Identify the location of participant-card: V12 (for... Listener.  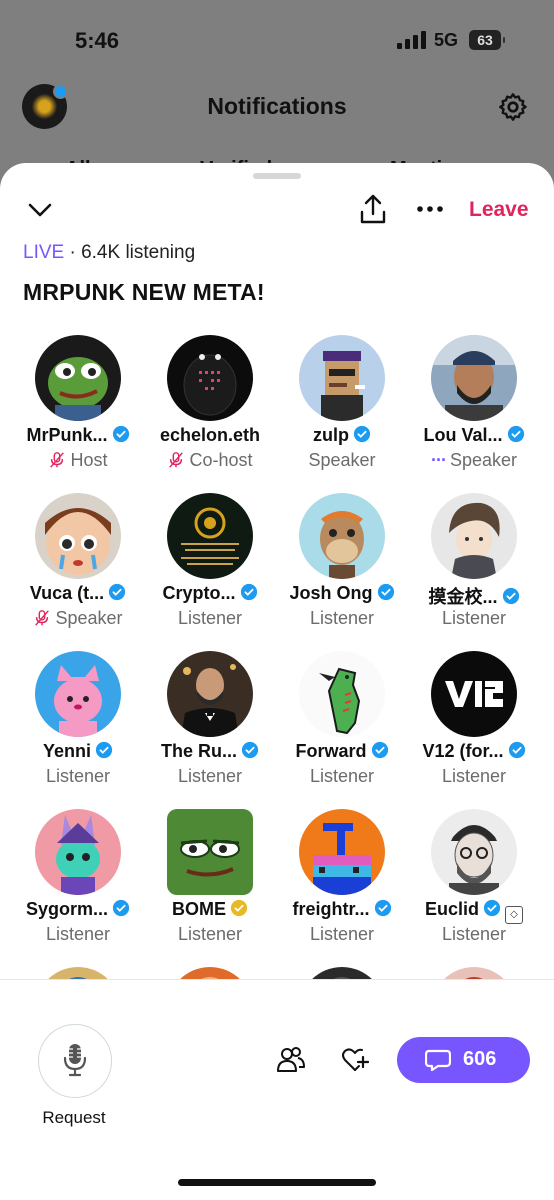
(474, 728).